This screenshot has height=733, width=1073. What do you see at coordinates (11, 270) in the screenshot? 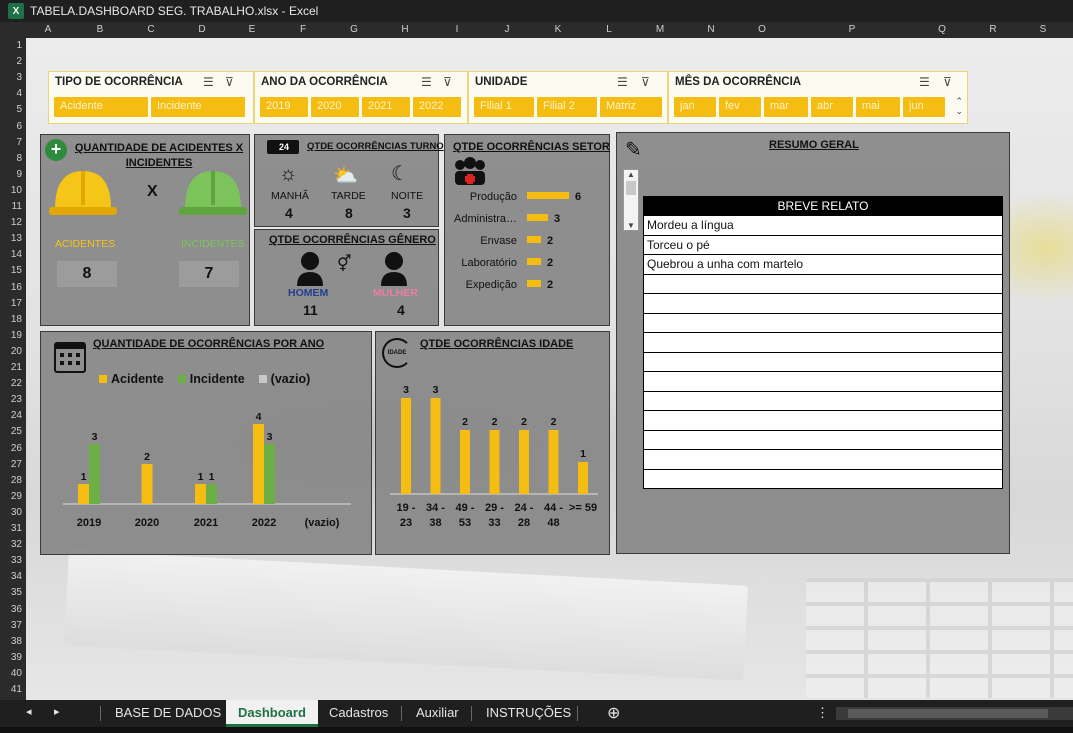
I see `row-header: 15` at bounding box center [11, 270].